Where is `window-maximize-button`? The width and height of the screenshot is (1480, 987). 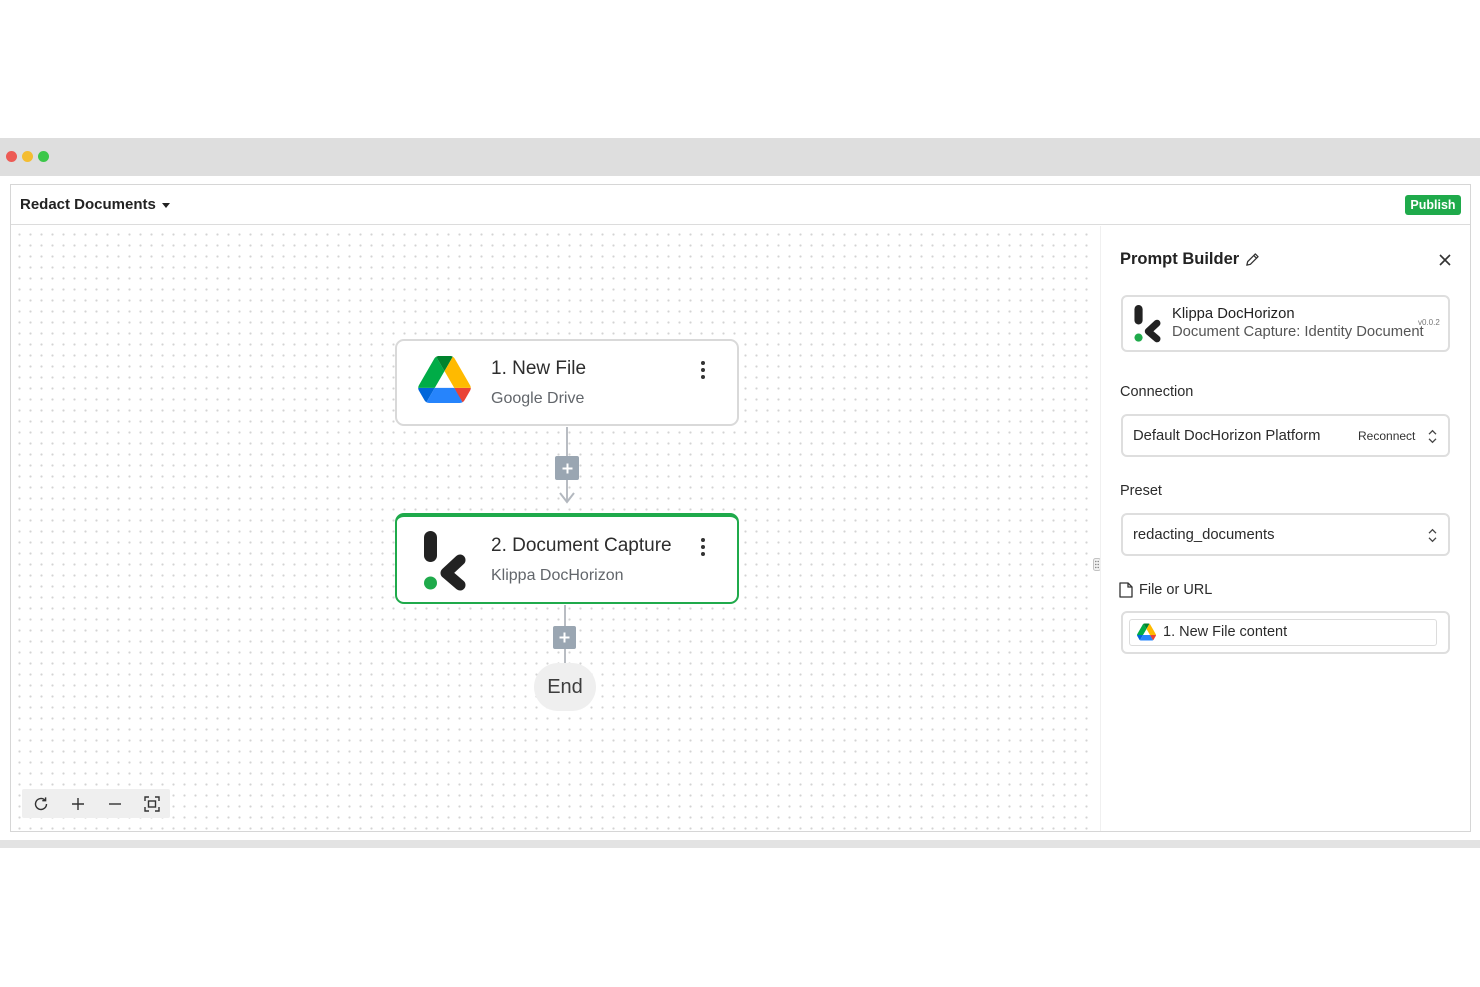 window-maximize-button is located at coordinates (43, 156).